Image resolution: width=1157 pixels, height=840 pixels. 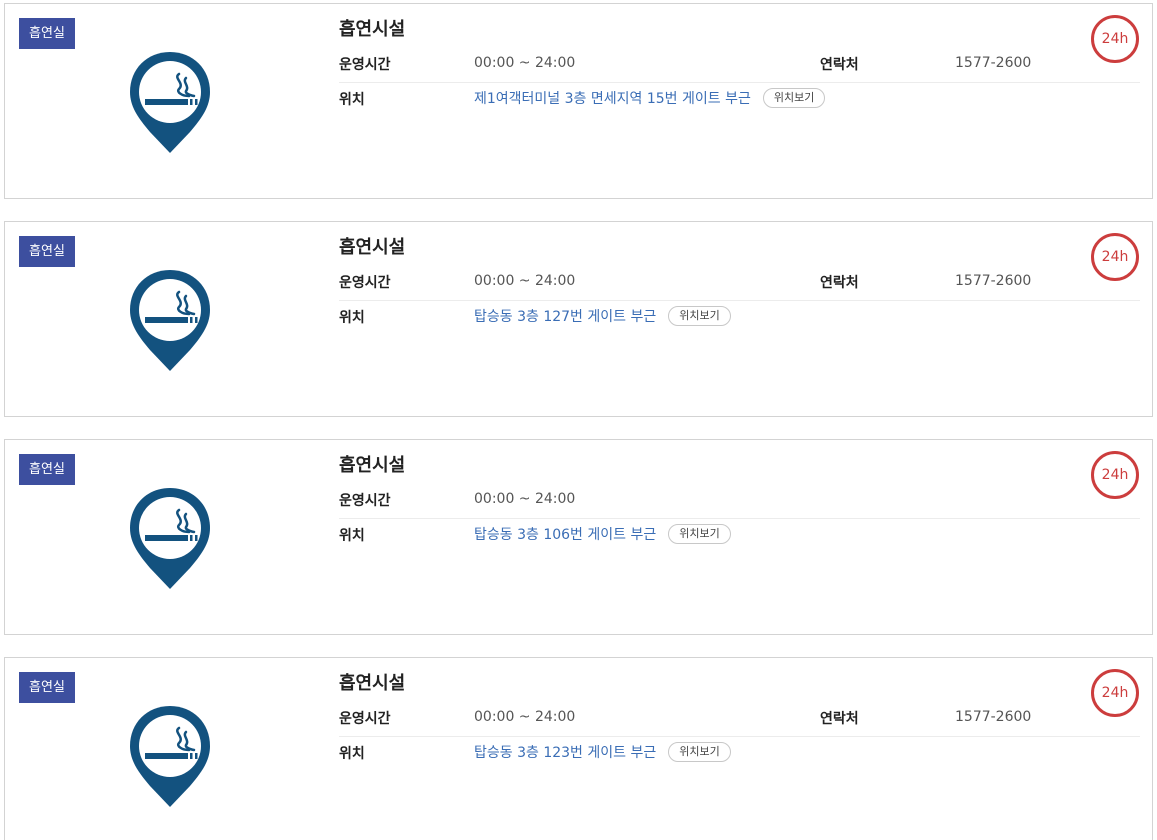 I want to click on location-row: 위치 탑승동 3층 127번 게이트 부근 위치보기, so click(x=739, y=317).